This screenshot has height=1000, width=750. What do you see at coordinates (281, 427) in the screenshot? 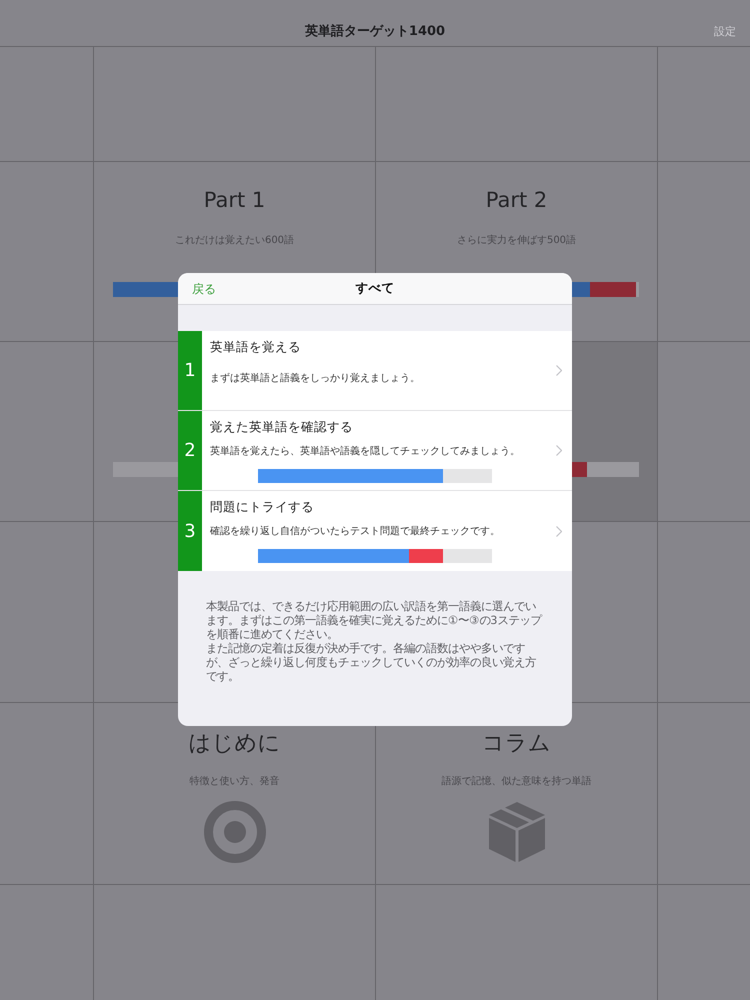
I see `step-title: 覚えた英単語を確認する` at bounding box center [281, 427].